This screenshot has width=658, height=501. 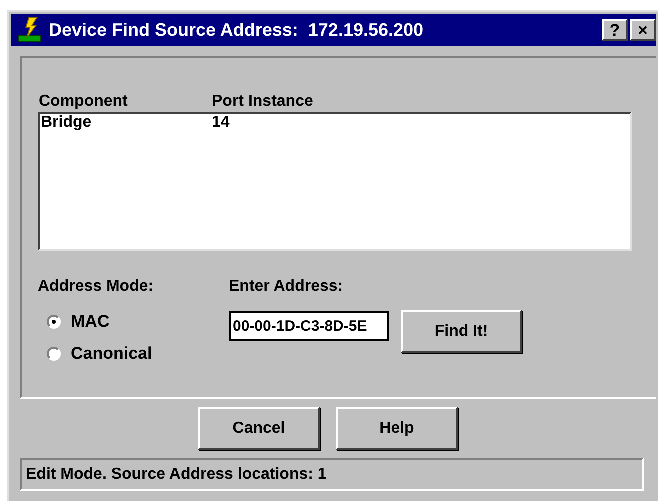 What do you see at coordinates (397, 428) in the screenshot?
I see `help-button: Help` at bounding box center [397, 428].